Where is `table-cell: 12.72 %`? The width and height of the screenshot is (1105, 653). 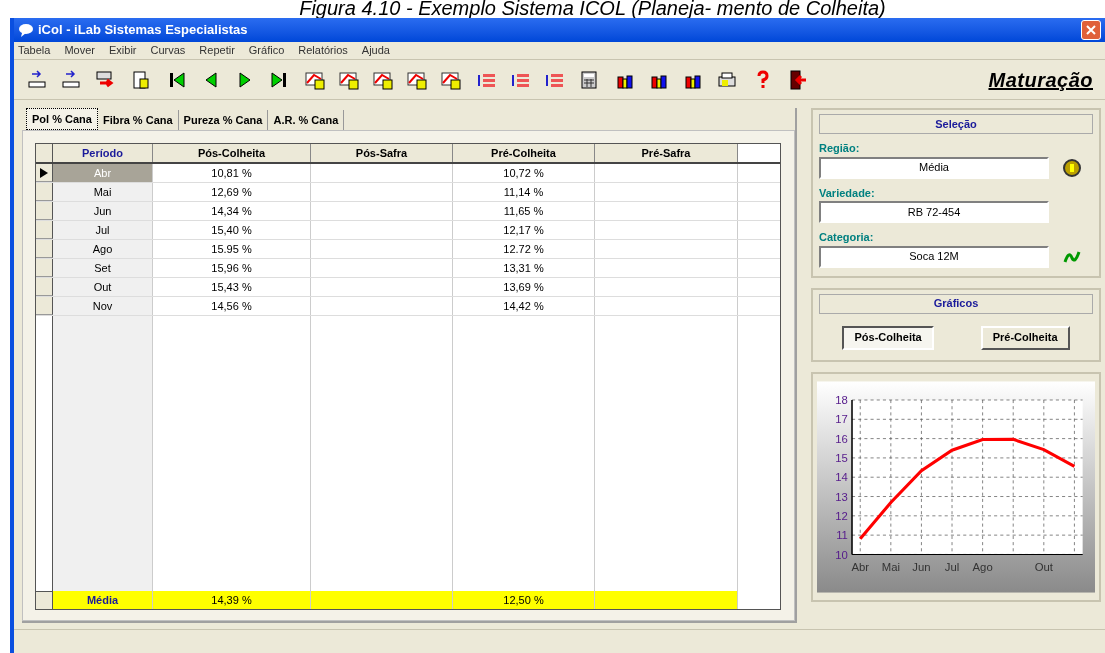
table-cell: 12.72 % is located at coordinates (524, 249).